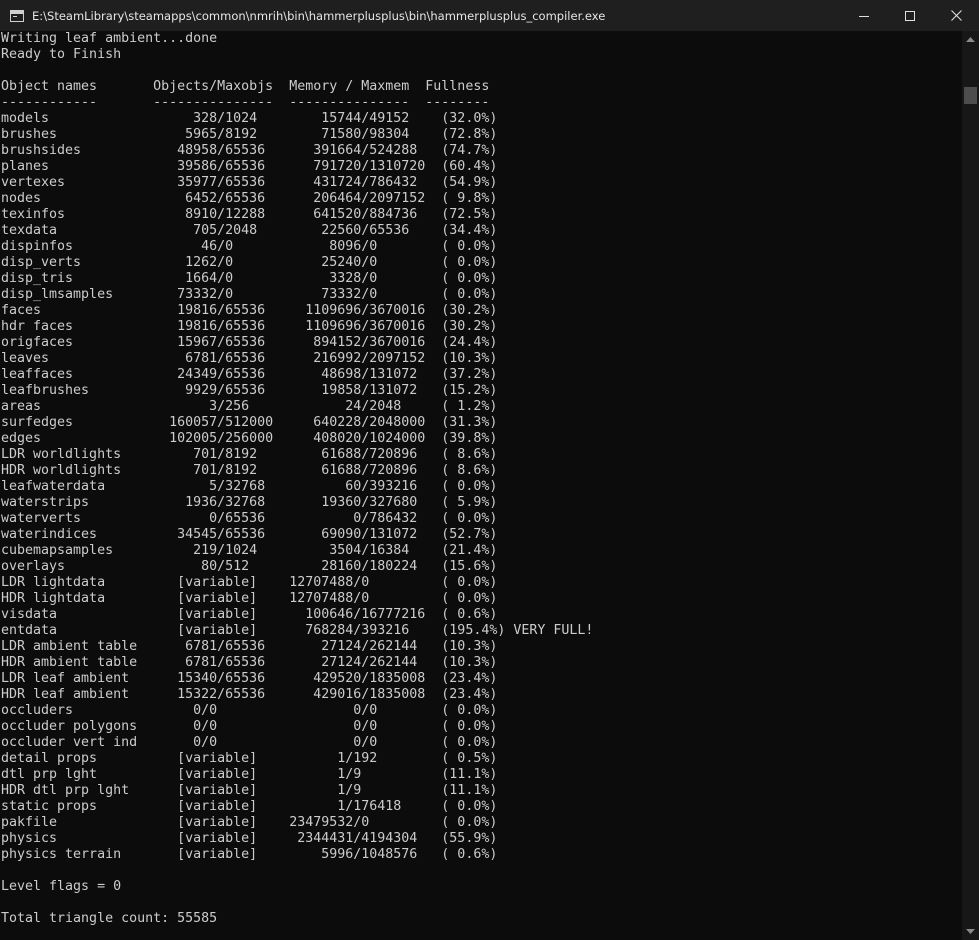 The image size is (979, 940). Describe the element at coordinates (249, 406) in the screenshot. I see `console-line: areas 3/256 24/2048 ( 1.2%)` at that location.